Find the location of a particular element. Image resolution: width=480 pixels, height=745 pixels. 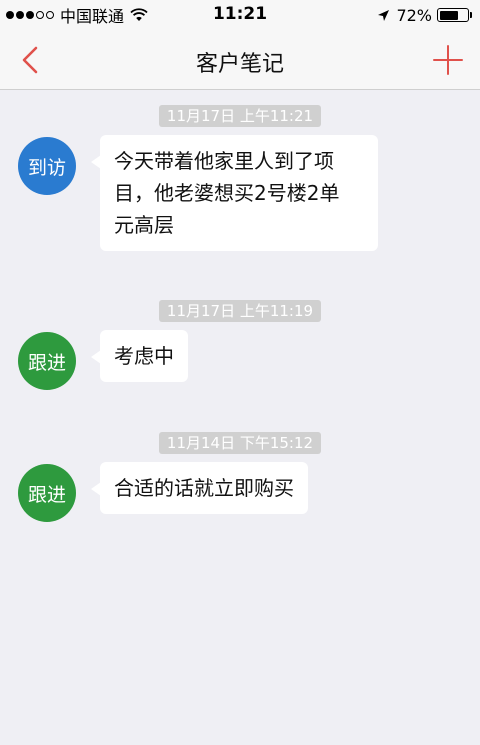

note-bubble: 考虑中 is located at coordinates (139, 356).